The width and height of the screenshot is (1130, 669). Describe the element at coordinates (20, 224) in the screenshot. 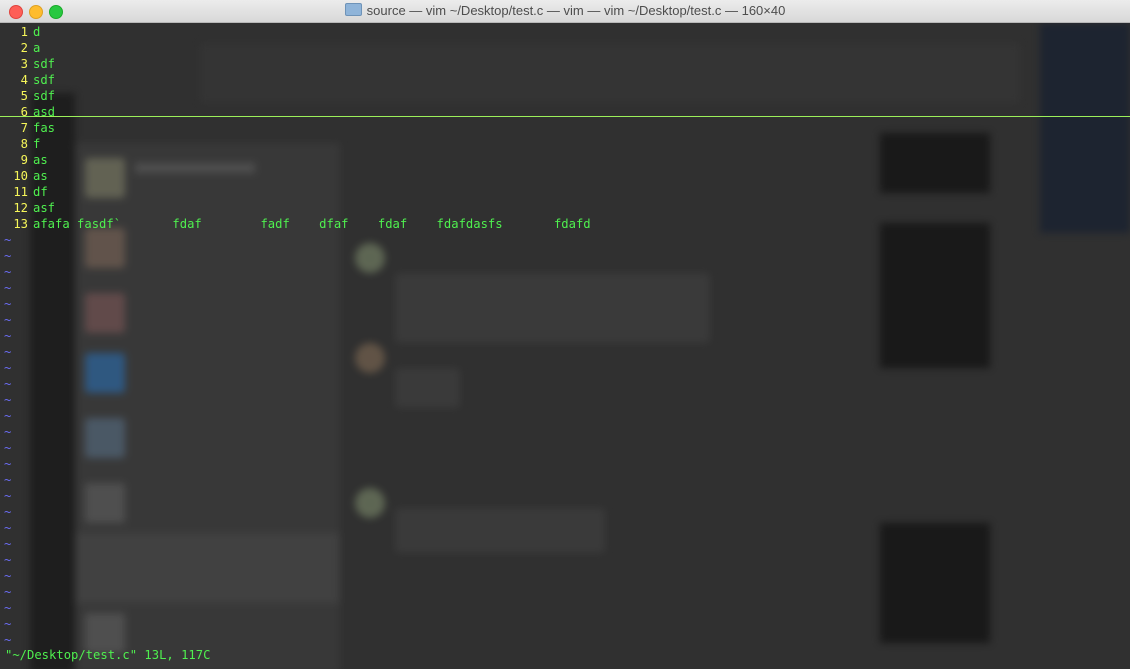

I see `line-number: 13` at that location.